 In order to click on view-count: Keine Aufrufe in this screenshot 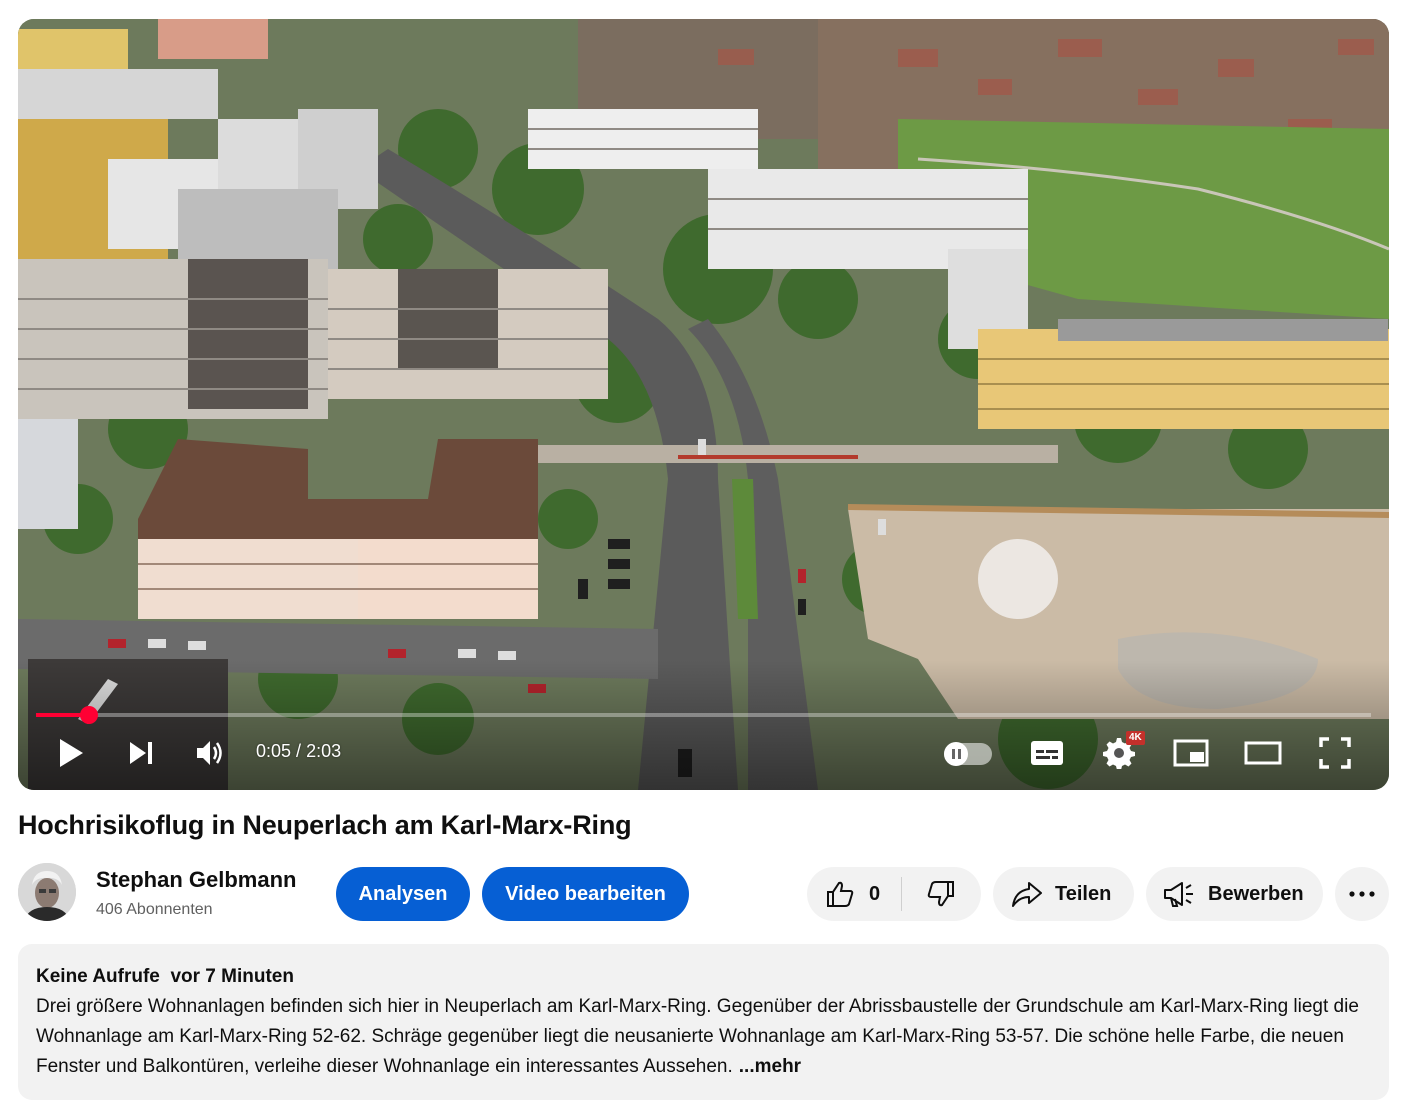, I will do `click(98, 976)`.